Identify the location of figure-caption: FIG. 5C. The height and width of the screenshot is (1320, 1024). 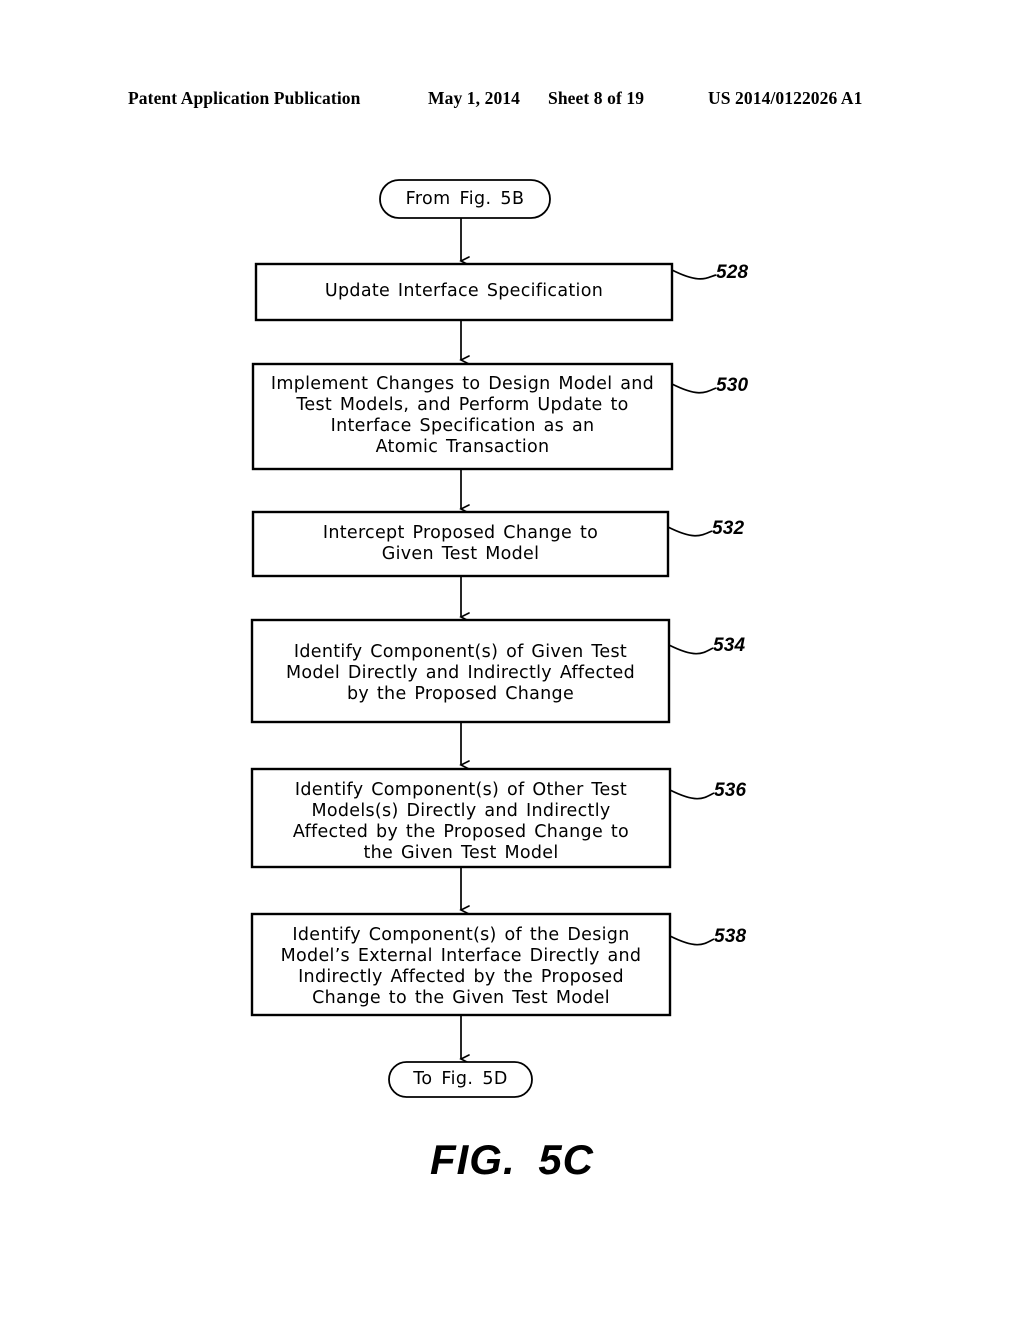
(512, 1159).